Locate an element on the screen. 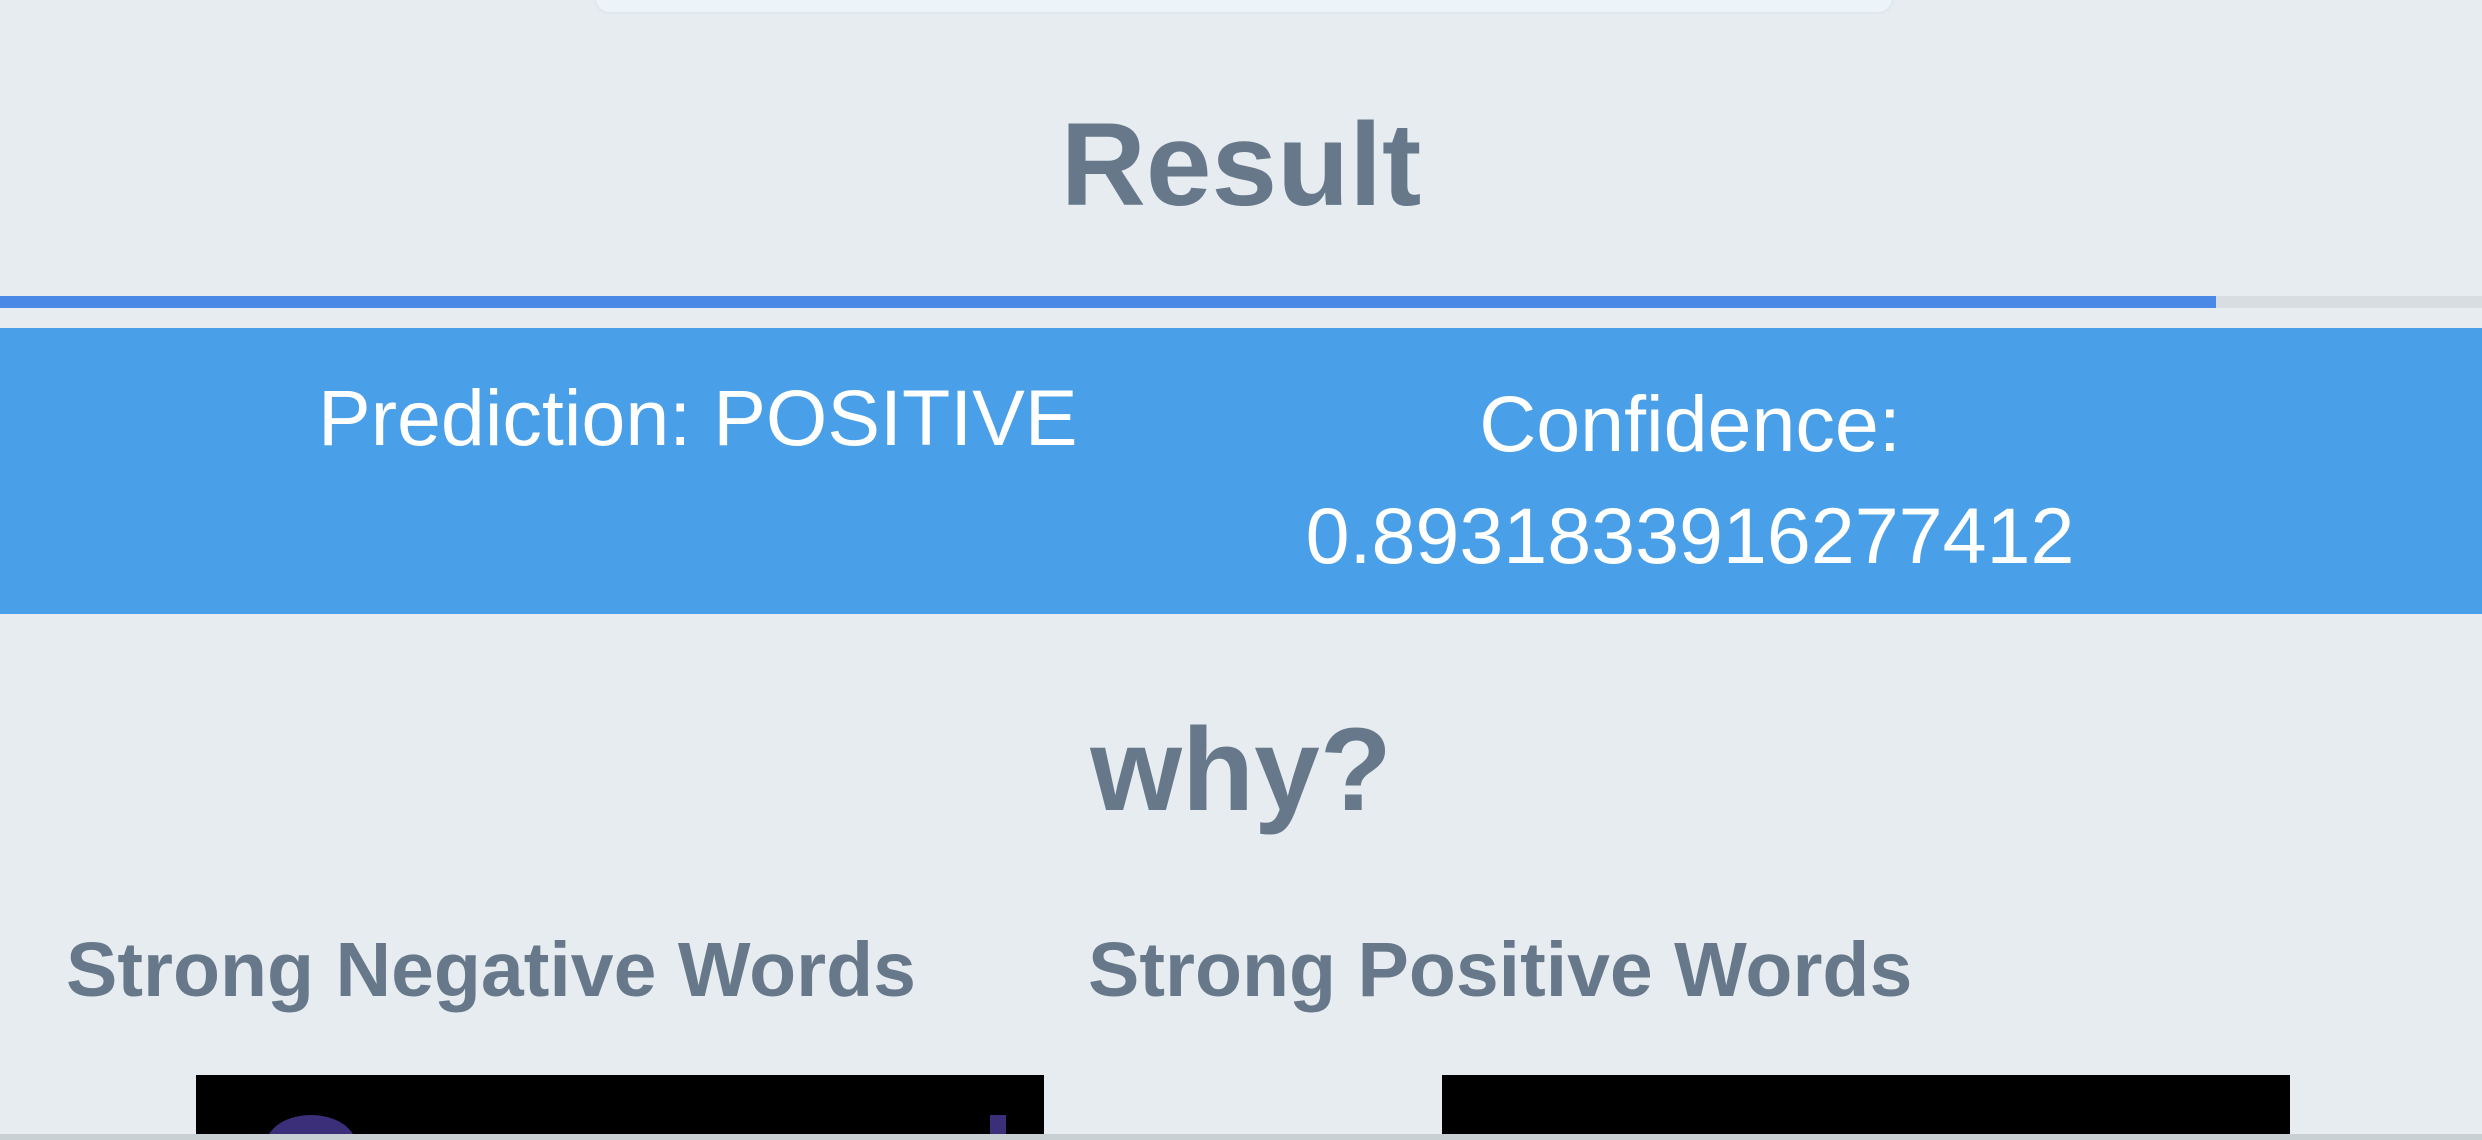 The width and height of the screenshot is (2482, 1140). result-title: Result is located at coordinates (1241, 165).